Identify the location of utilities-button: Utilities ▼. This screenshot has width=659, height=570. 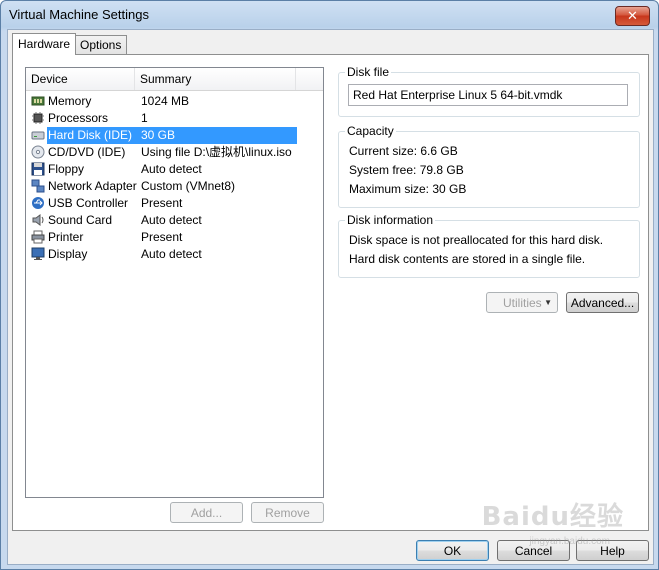
(522, 302).